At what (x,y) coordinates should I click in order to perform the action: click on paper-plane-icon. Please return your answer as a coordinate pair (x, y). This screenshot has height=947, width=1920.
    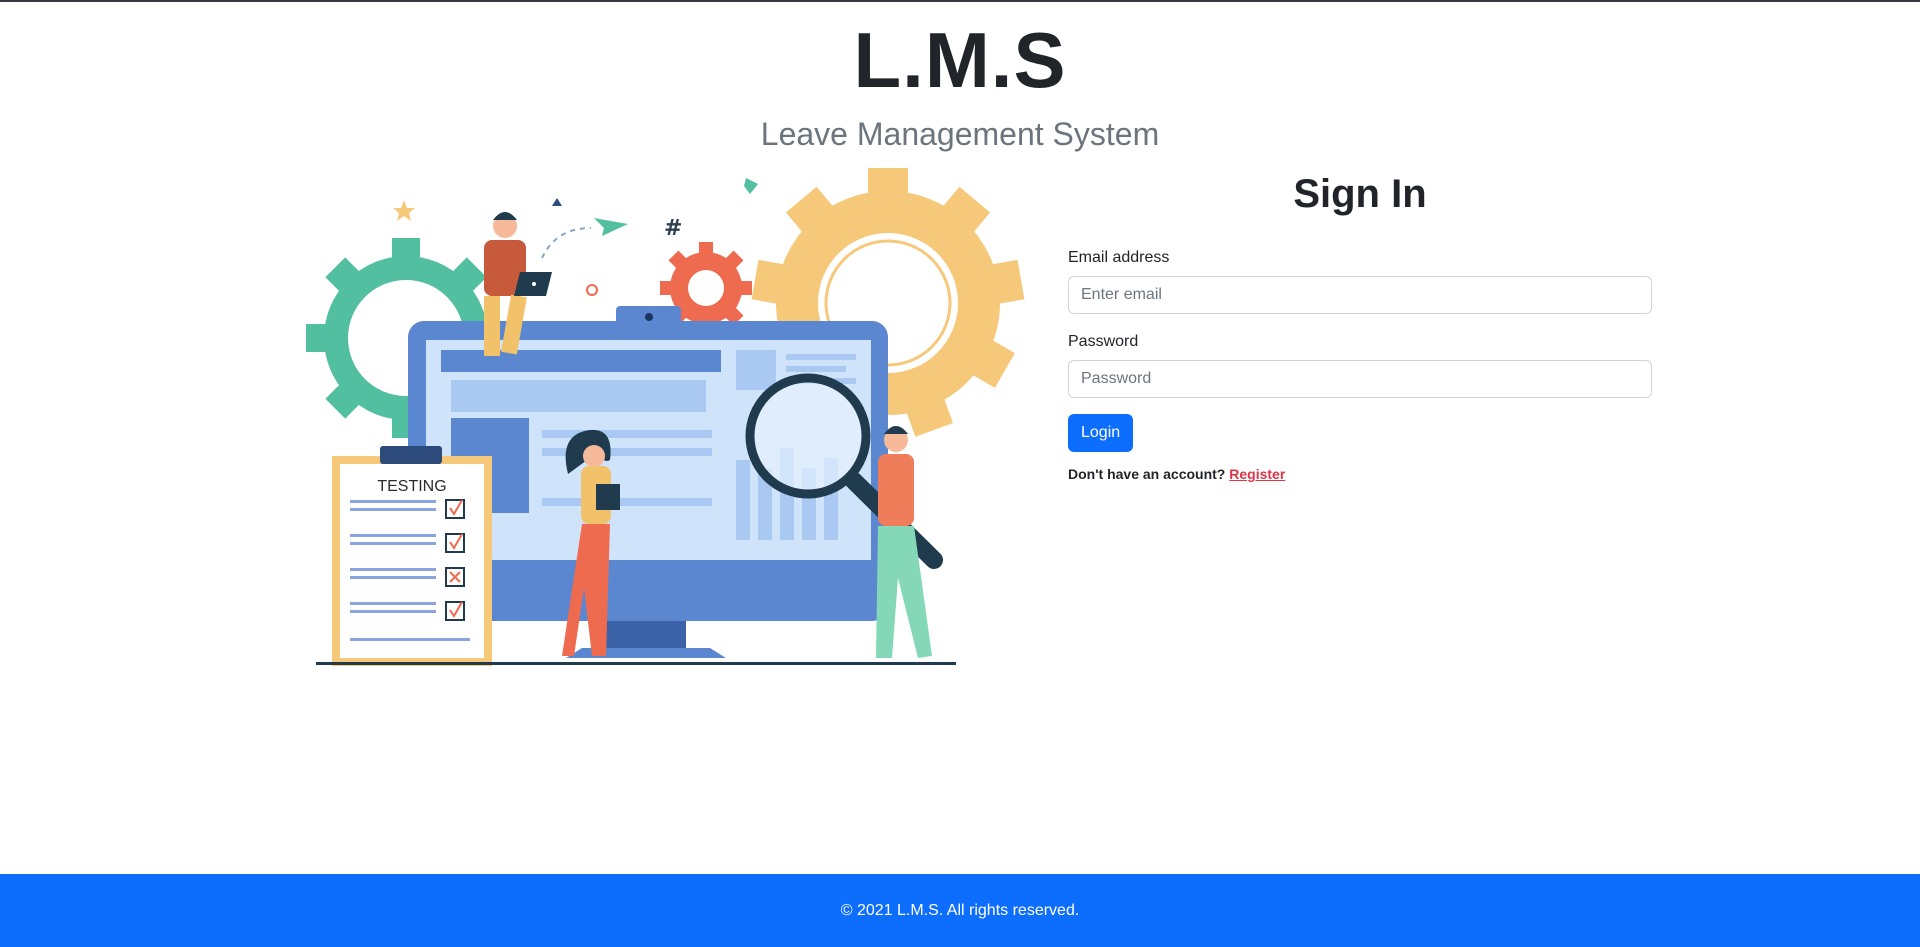
    Looking at the image, I should click on (611, 227).